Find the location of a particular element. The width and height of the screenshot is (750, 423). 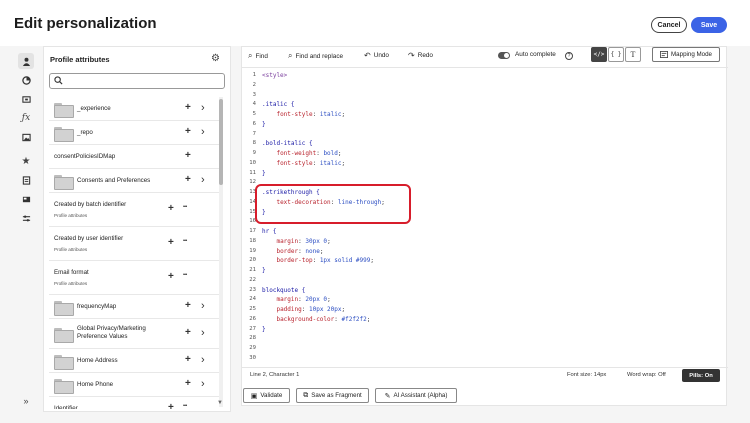

left-rail: ƒx ★ » is located at coordinates (26, 231).